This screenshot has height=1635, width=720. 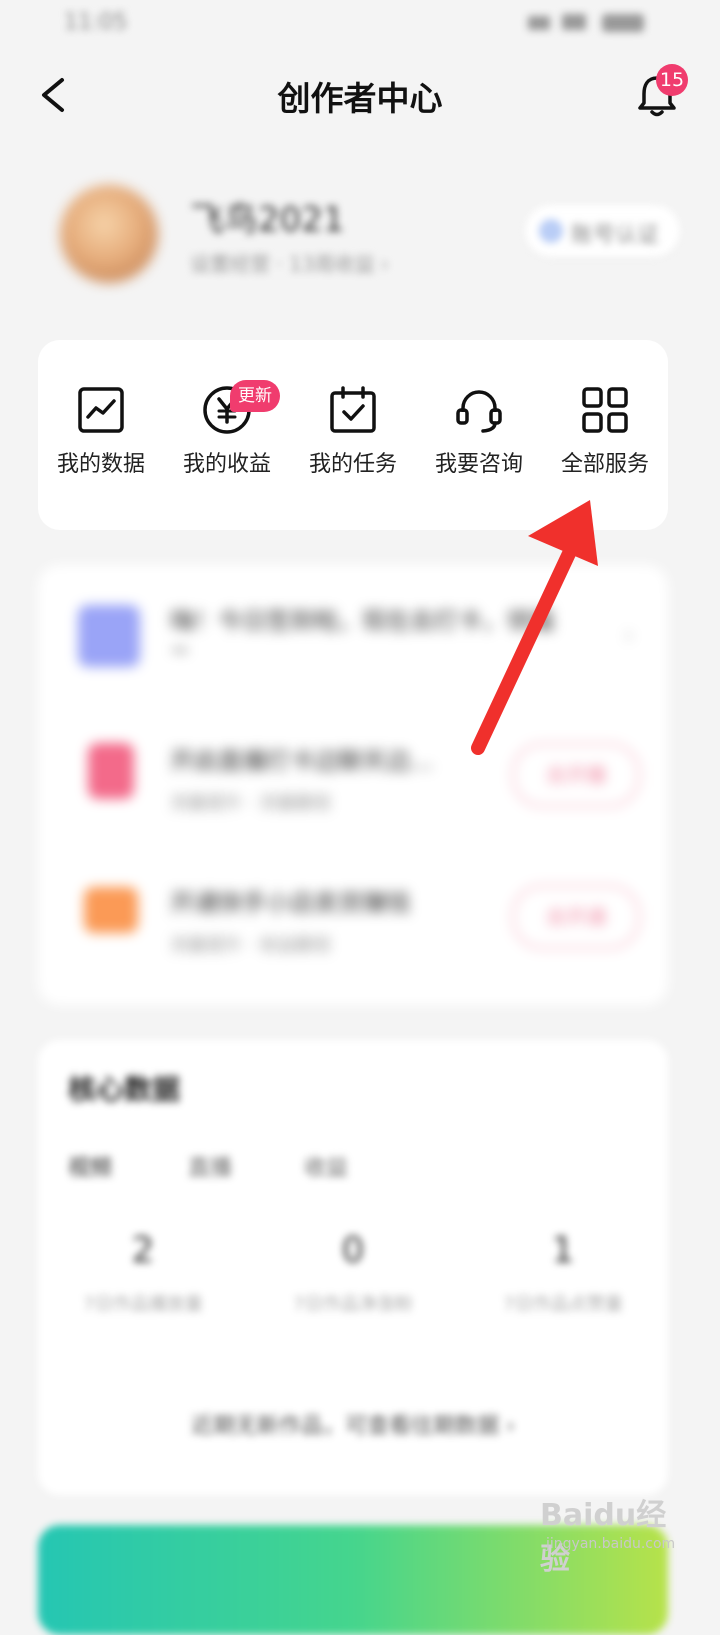 What do you see at coordinates (289, 262) in the screenshot?
I see `user-subtitle: 设置经营 · 13周收益 ›` at bounding box center [289, 262].